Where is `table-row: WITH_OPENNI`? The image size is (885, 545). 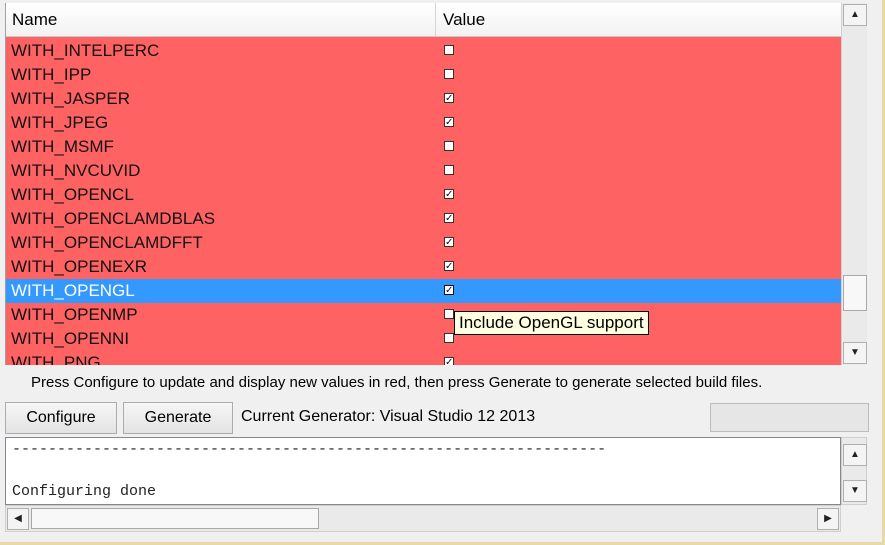 table-row: WITH_OPENNI is located at coordinates (424, 339).